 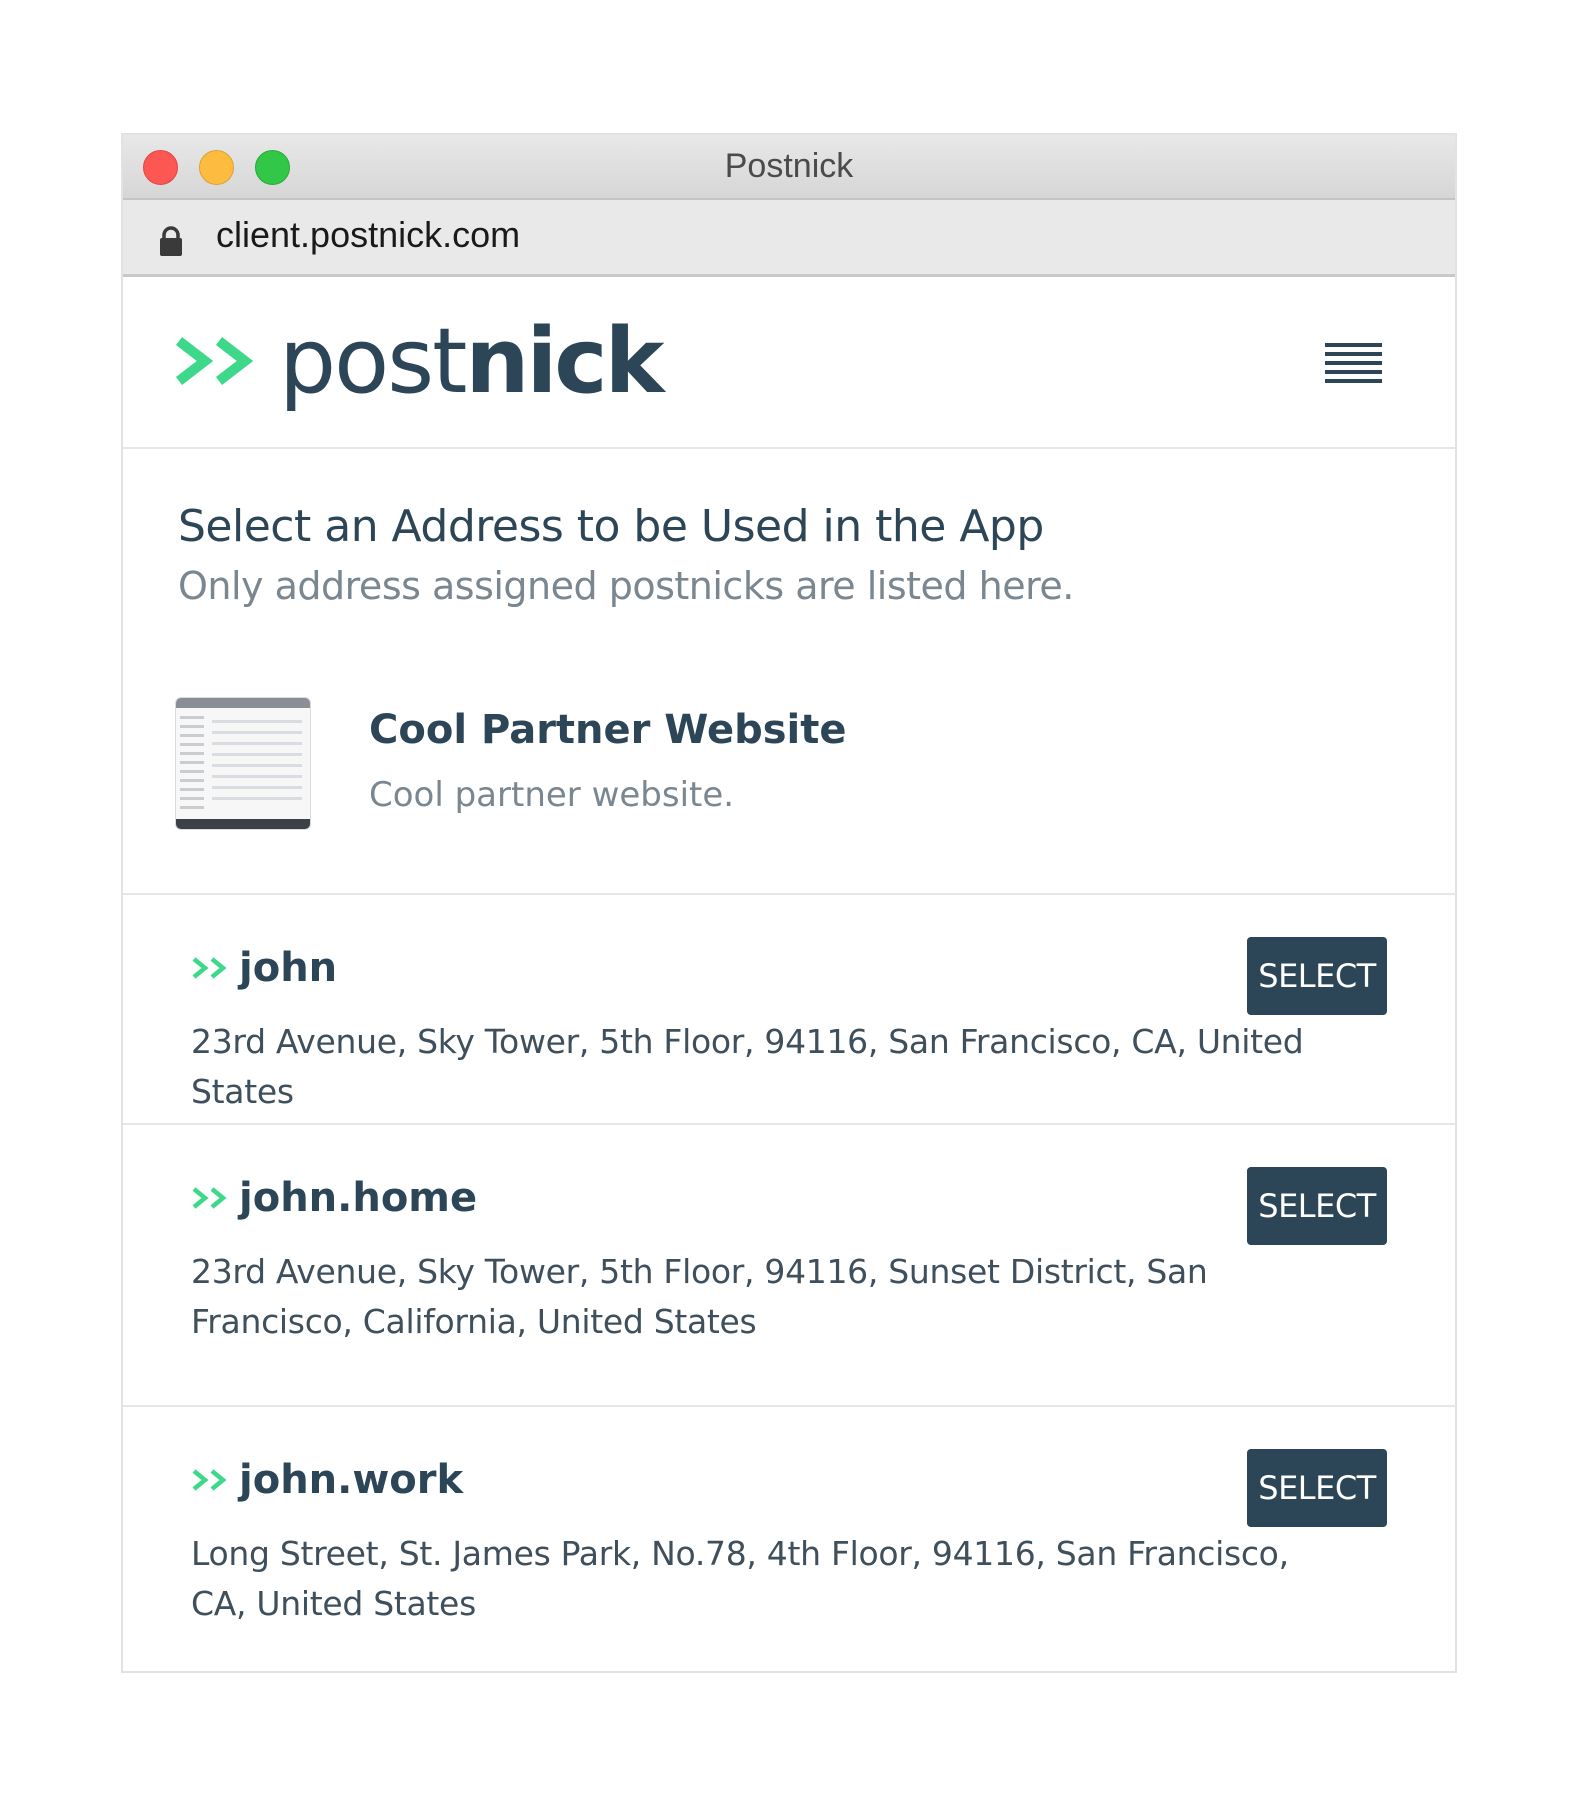 I want to click on address-name: john, so click(x=288, y=968).